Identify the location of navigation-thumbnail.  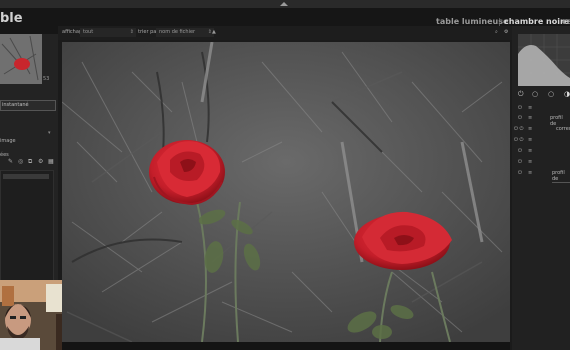
(21, 59).